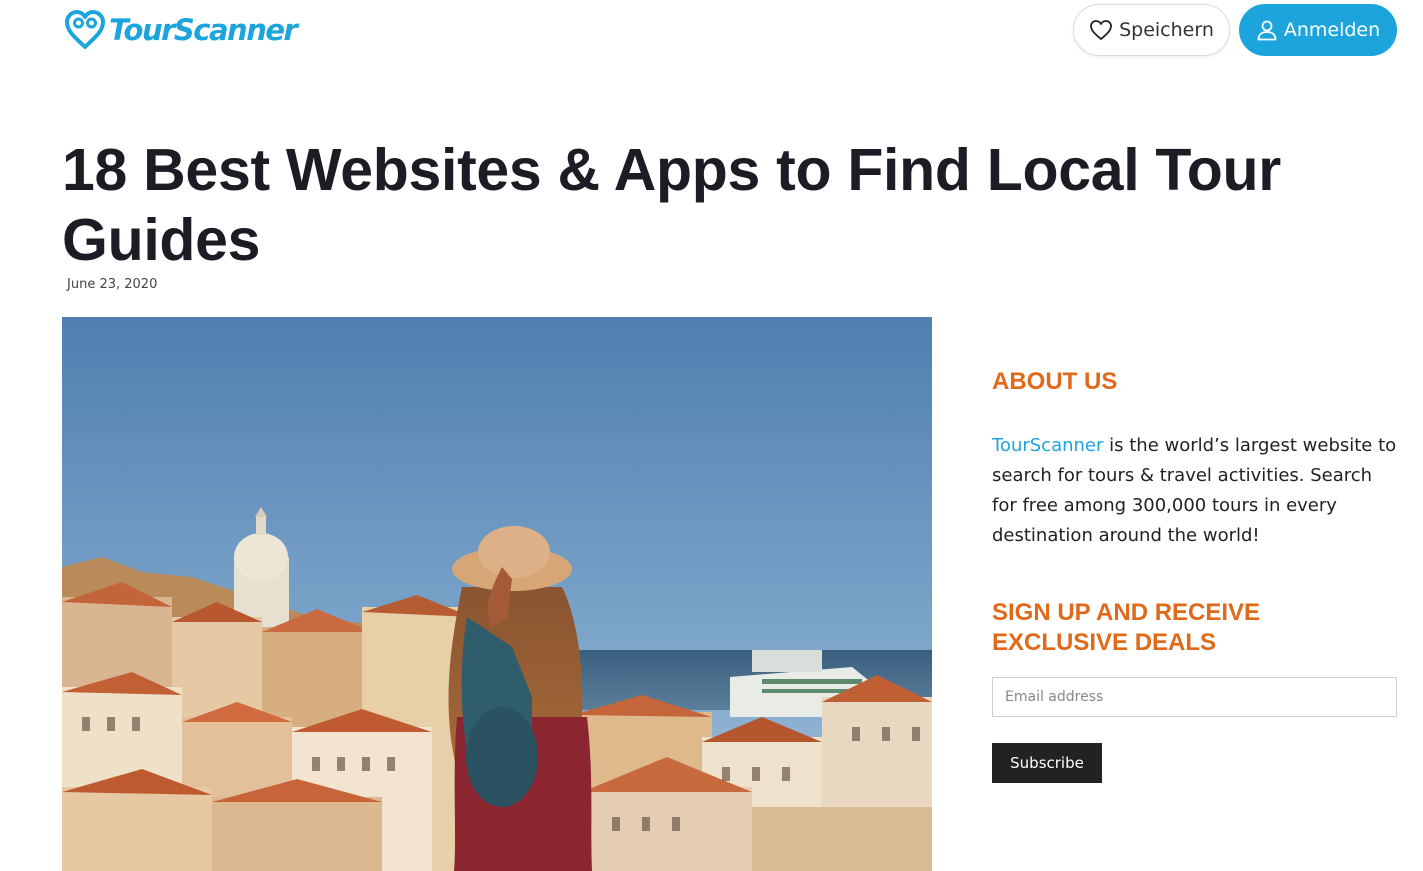  I want to click on save-label: Speichern, so click(1166, 30).